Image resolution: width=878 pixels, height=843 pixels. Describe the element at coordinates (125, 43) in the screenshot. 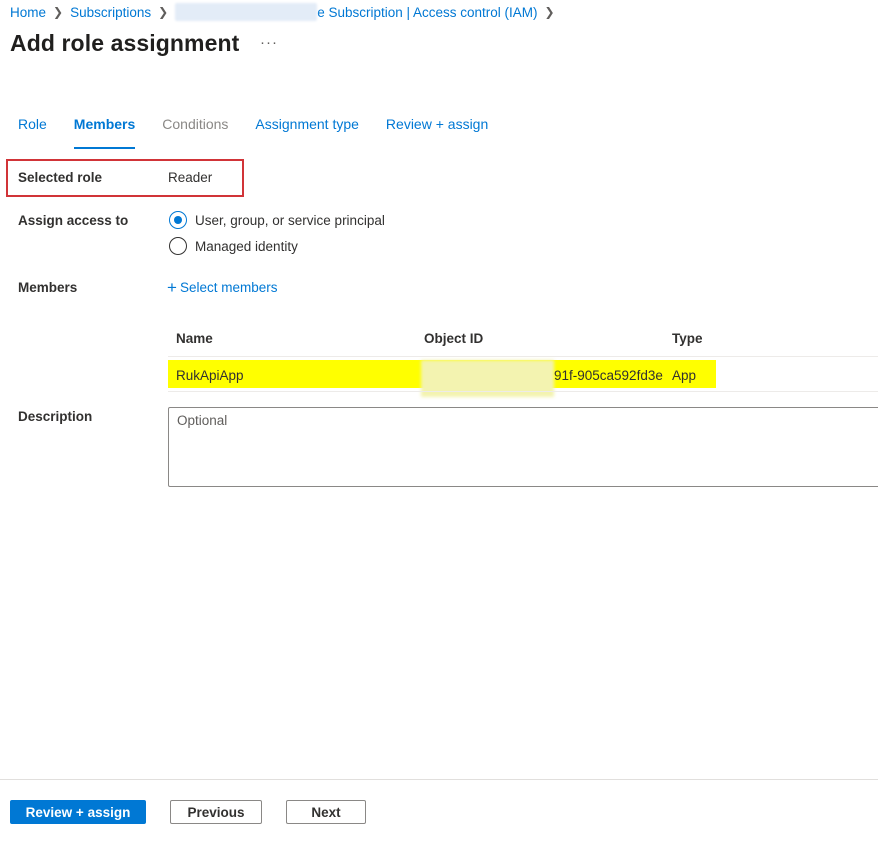

I see `page-title: Add role assignment` at that location.